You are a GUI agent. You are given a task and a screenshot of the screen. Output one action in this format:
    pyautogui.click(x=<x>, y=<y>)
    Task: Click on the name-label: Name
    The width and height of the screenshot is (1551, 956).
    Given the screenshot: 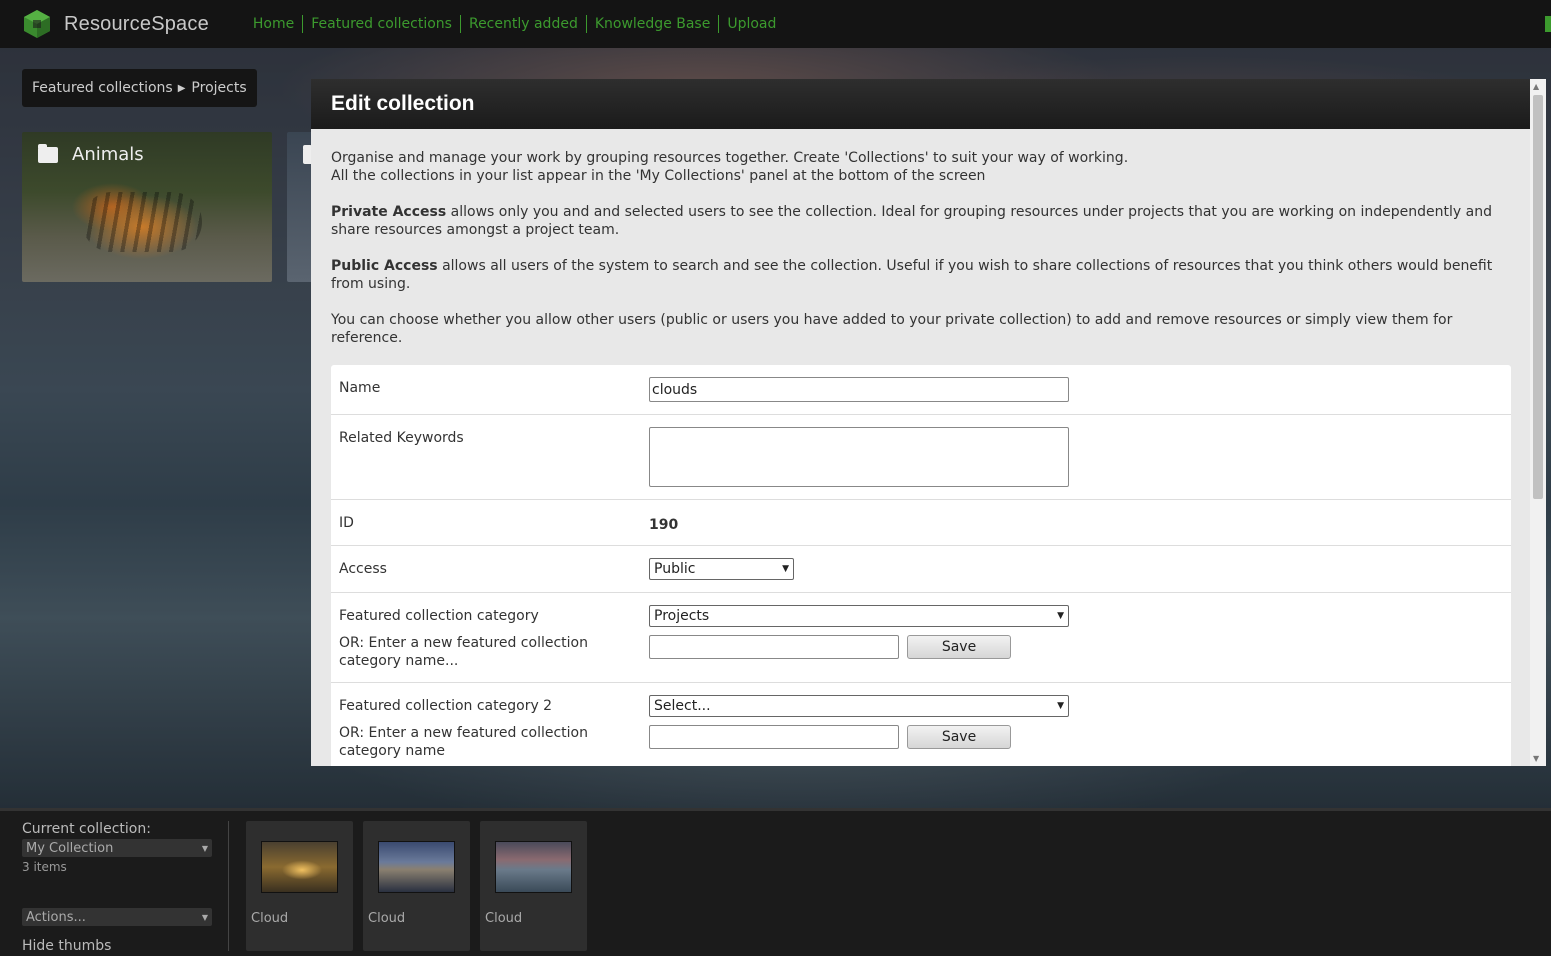 What is the action you would take?
    pyautogui.click(x=360, y=388)
    